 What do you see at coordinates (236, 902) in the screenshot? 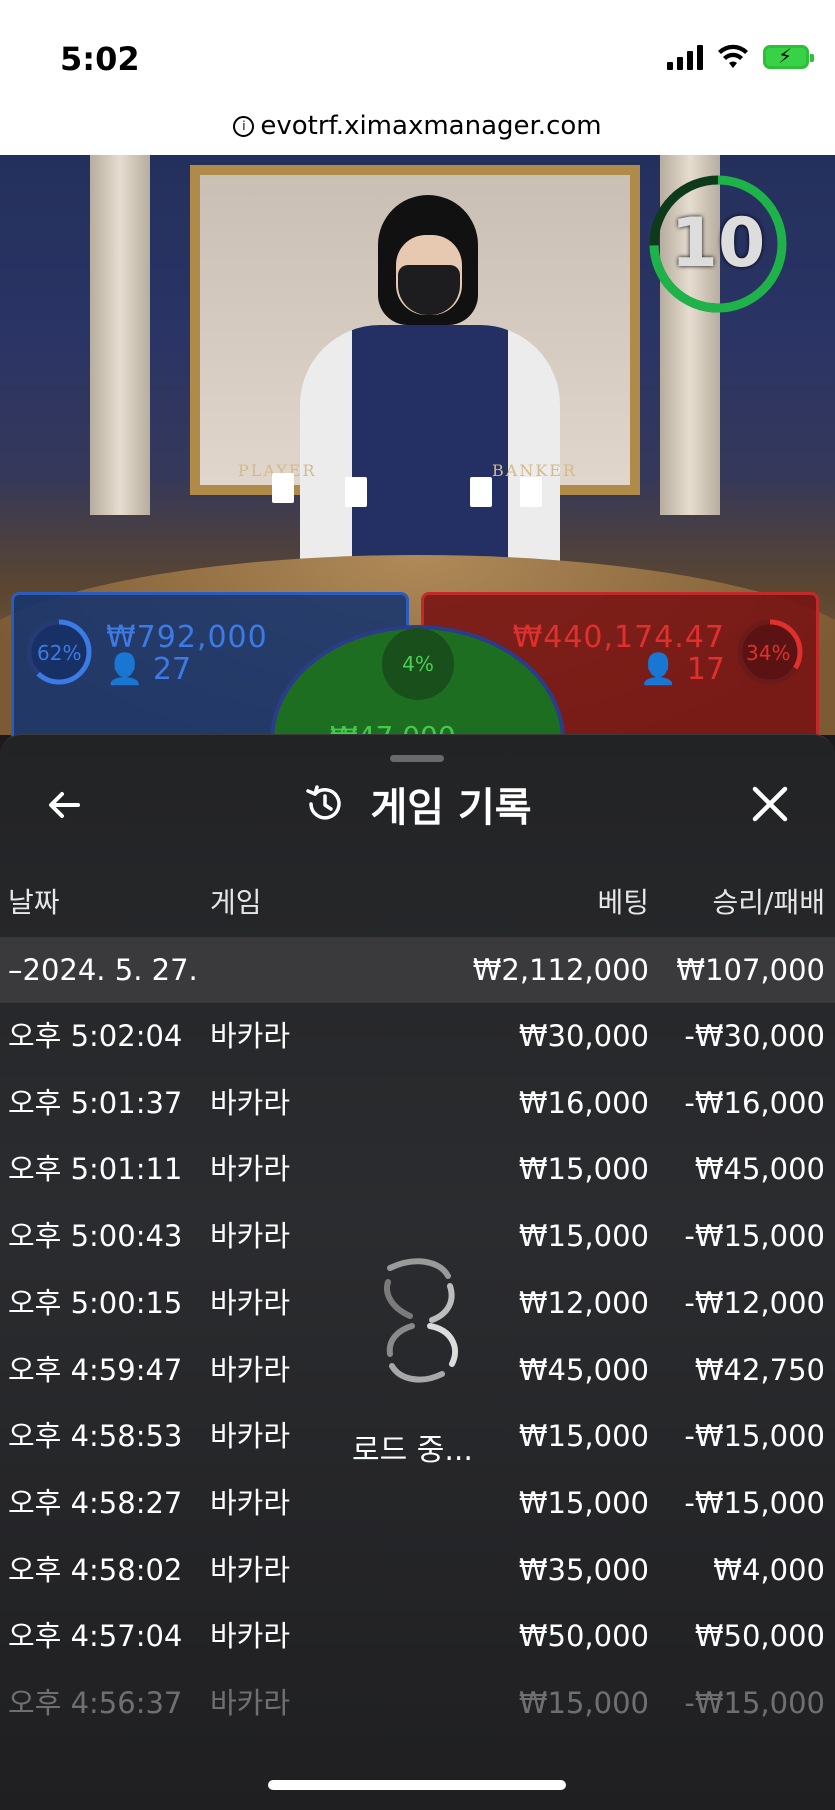
I see `column-header-game: 게임` at bounding box center [236, 902].